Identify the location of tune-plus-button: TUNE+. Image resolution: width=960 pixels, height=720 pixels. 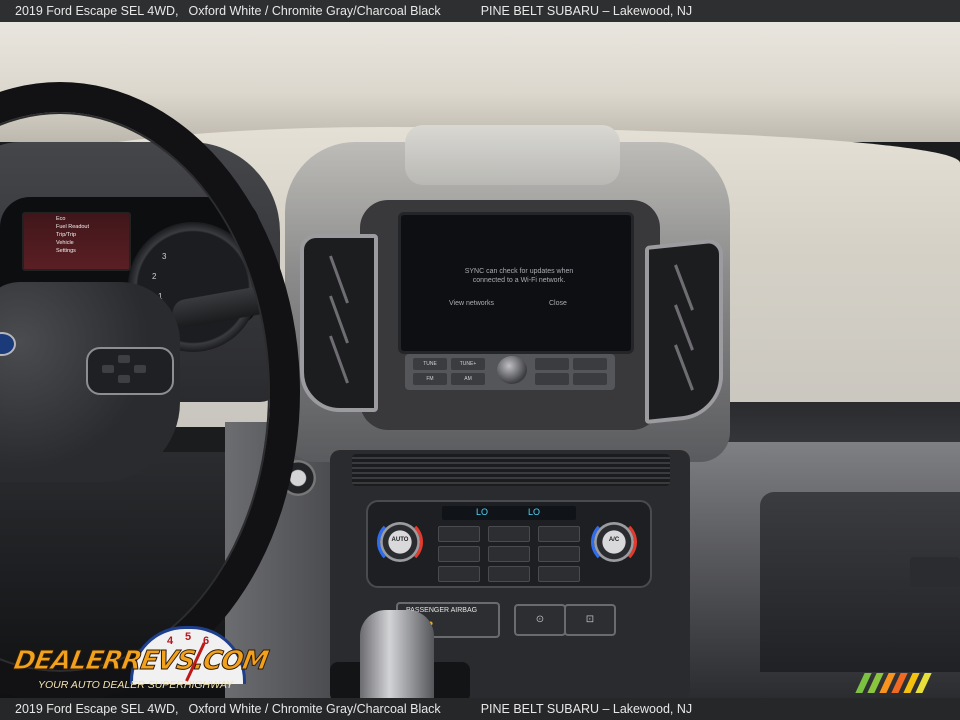
(468, 364).